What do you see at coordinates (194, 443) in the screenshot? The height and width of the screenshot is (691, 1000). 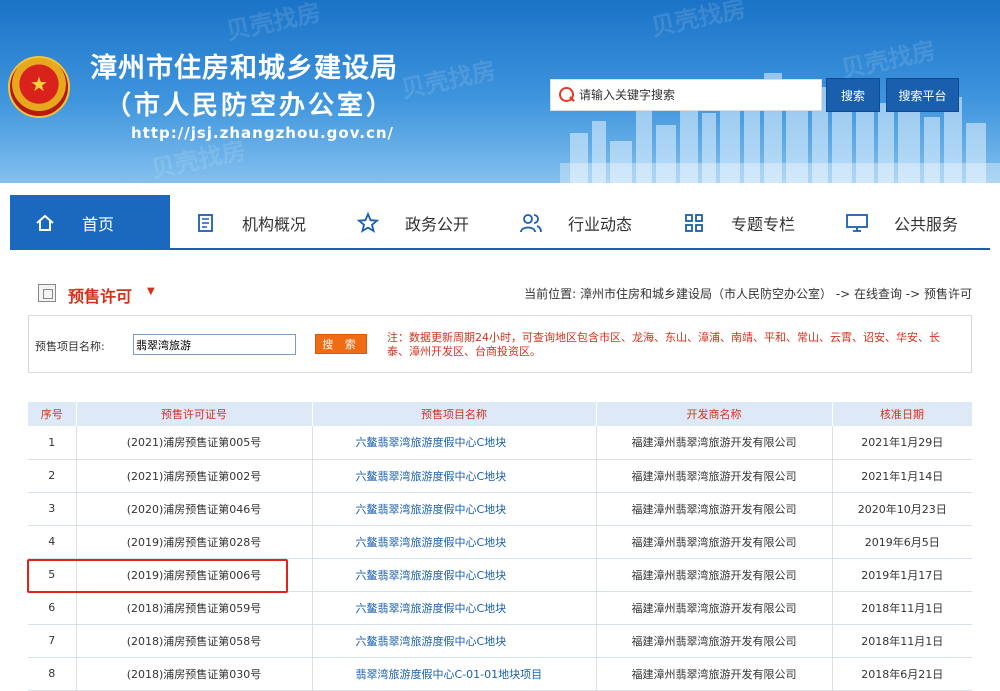 I see `cert-number: (2021)浦房预售证第005号` at bounding box center [194, 443].